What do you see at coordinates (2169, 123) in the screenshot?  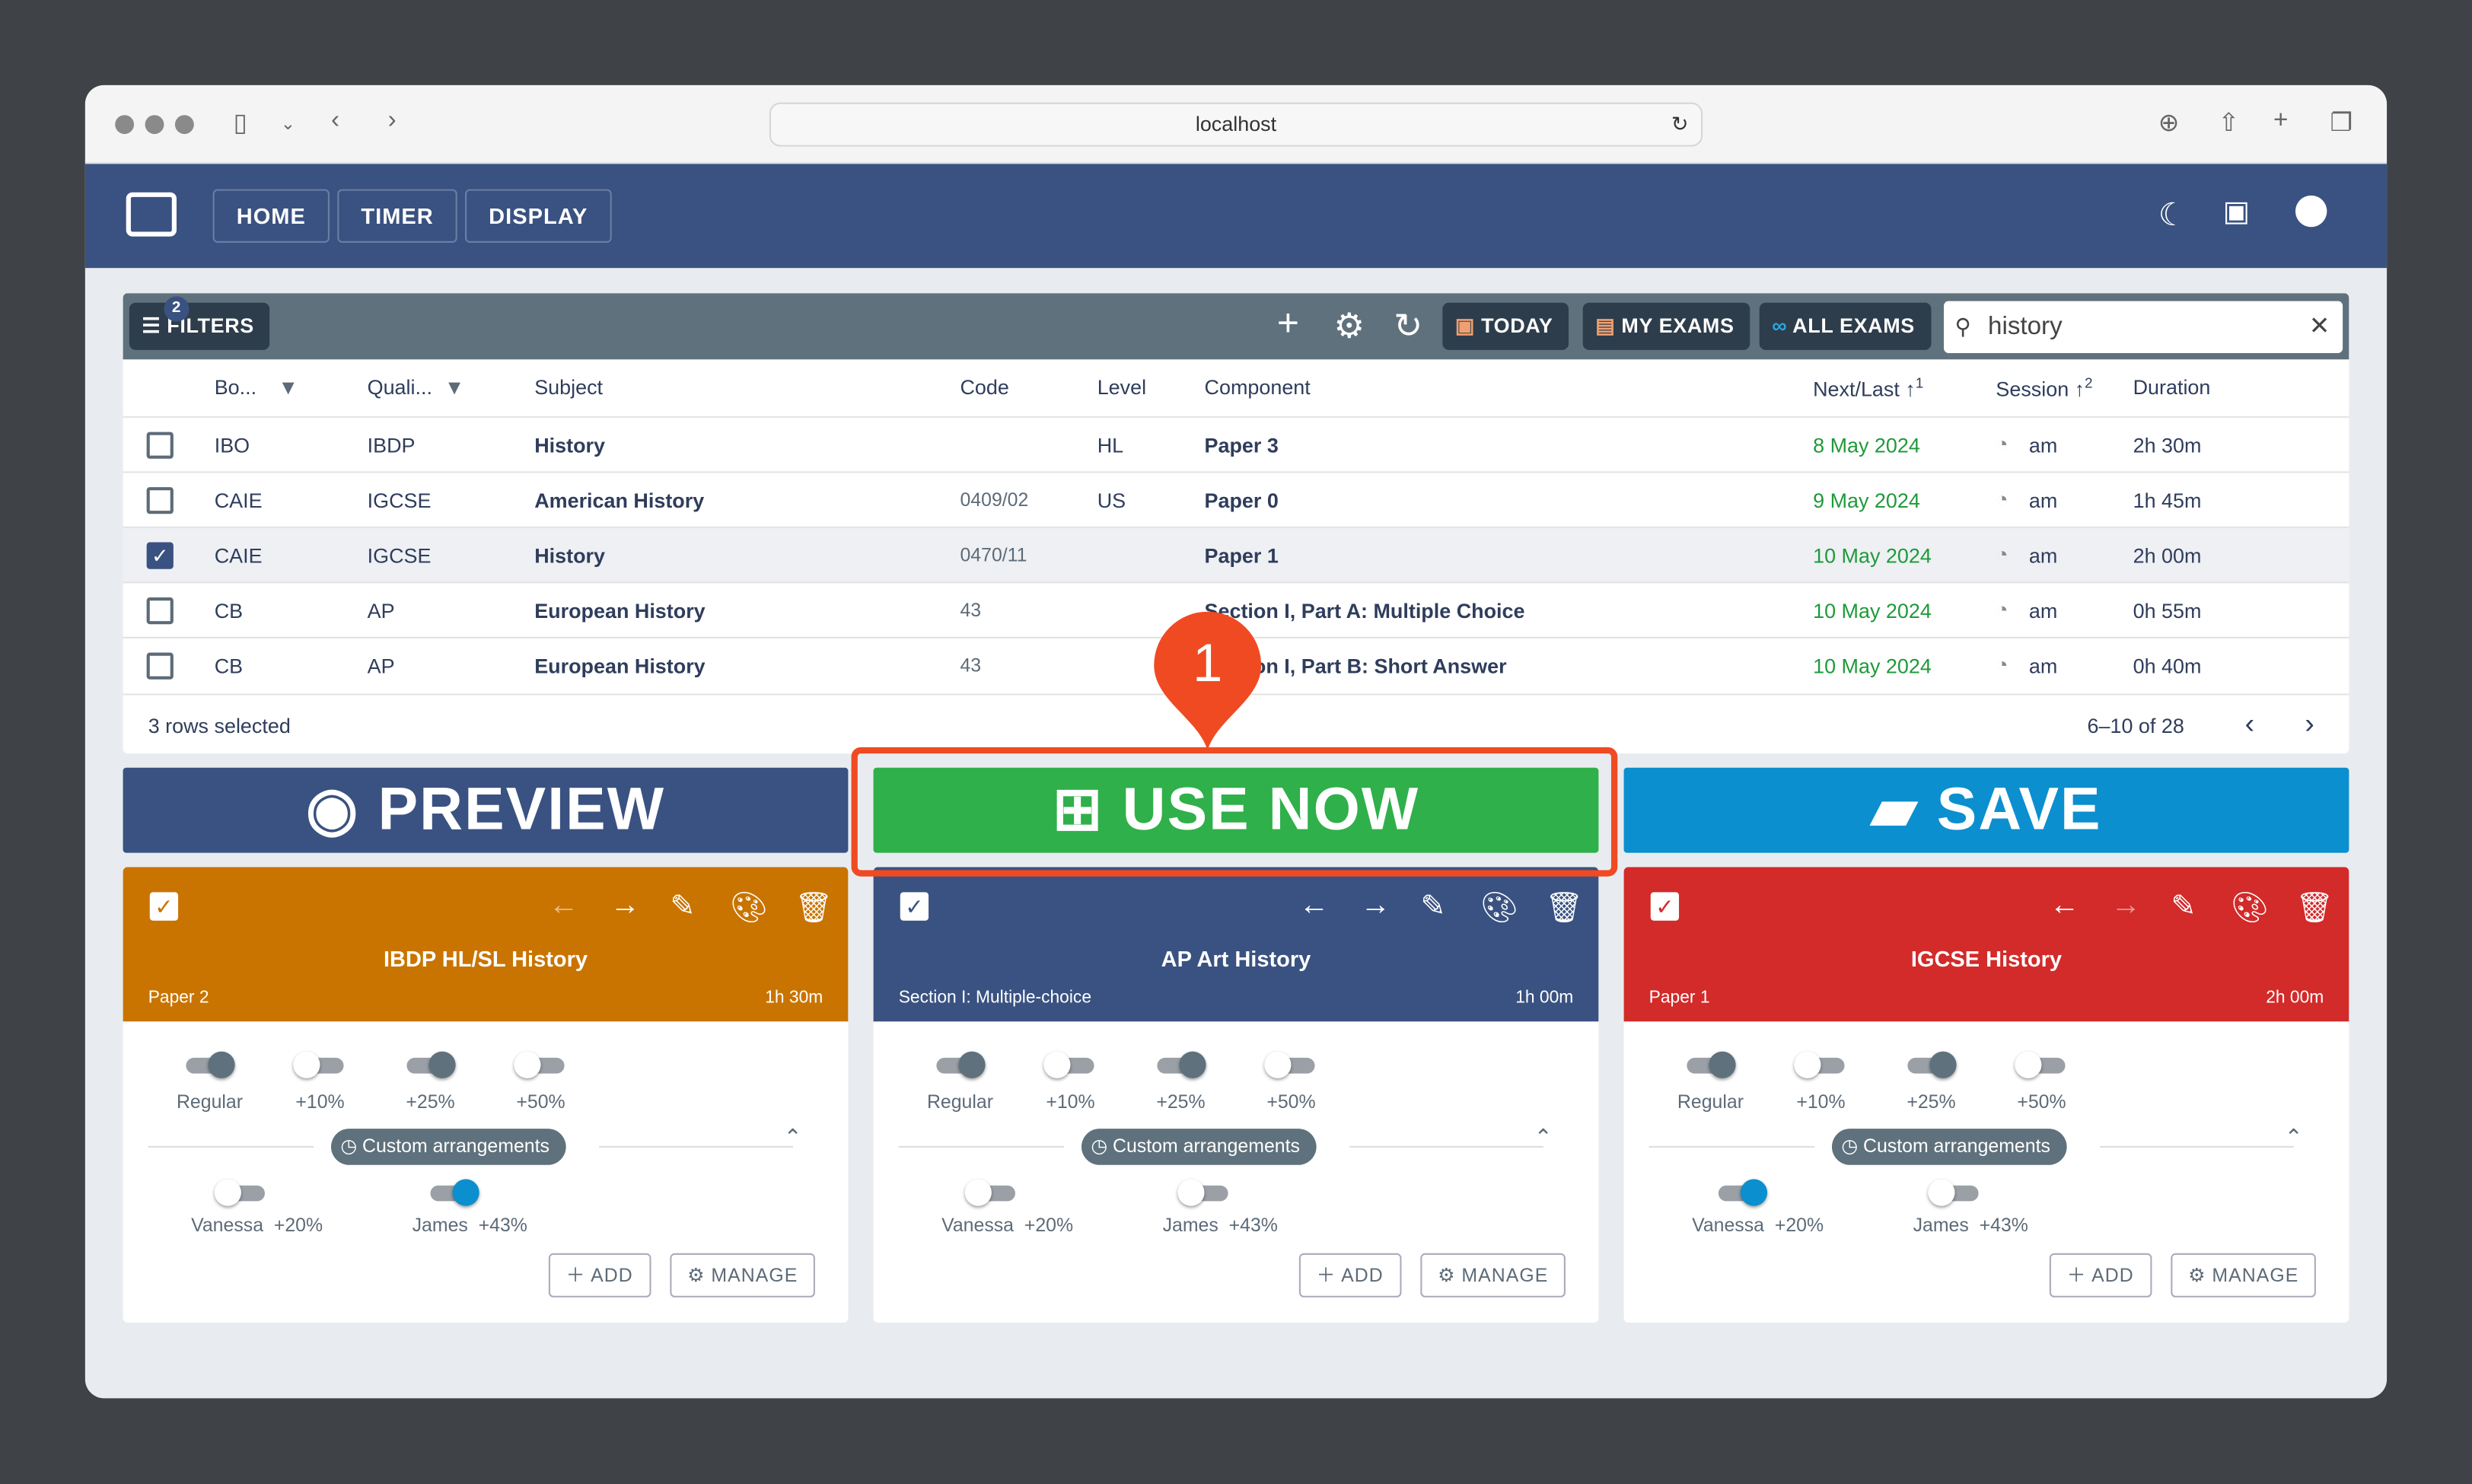 I see `download-icon: ⊕` at bounding box center [2169, 123].